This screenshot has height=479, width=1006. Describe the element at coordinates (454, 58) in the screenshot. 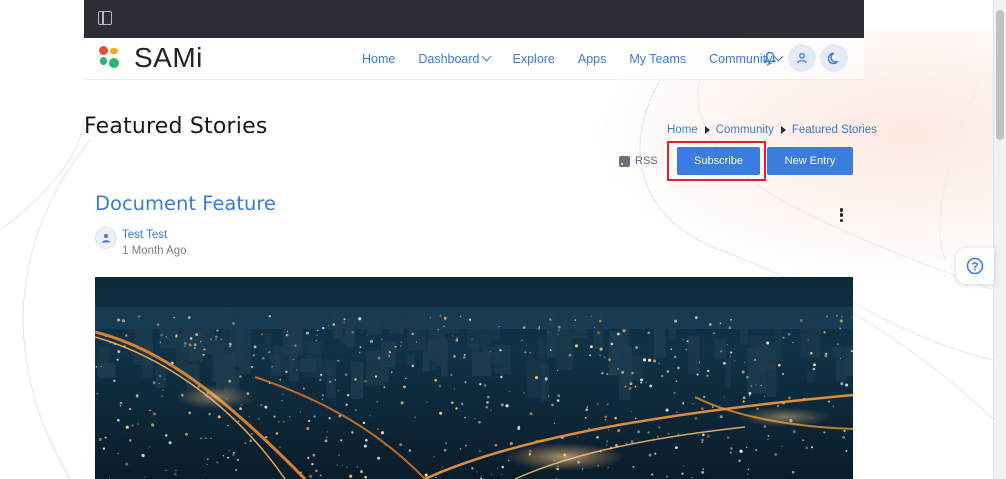

I see `nav-item-dashboard: Dashboard` at that location.